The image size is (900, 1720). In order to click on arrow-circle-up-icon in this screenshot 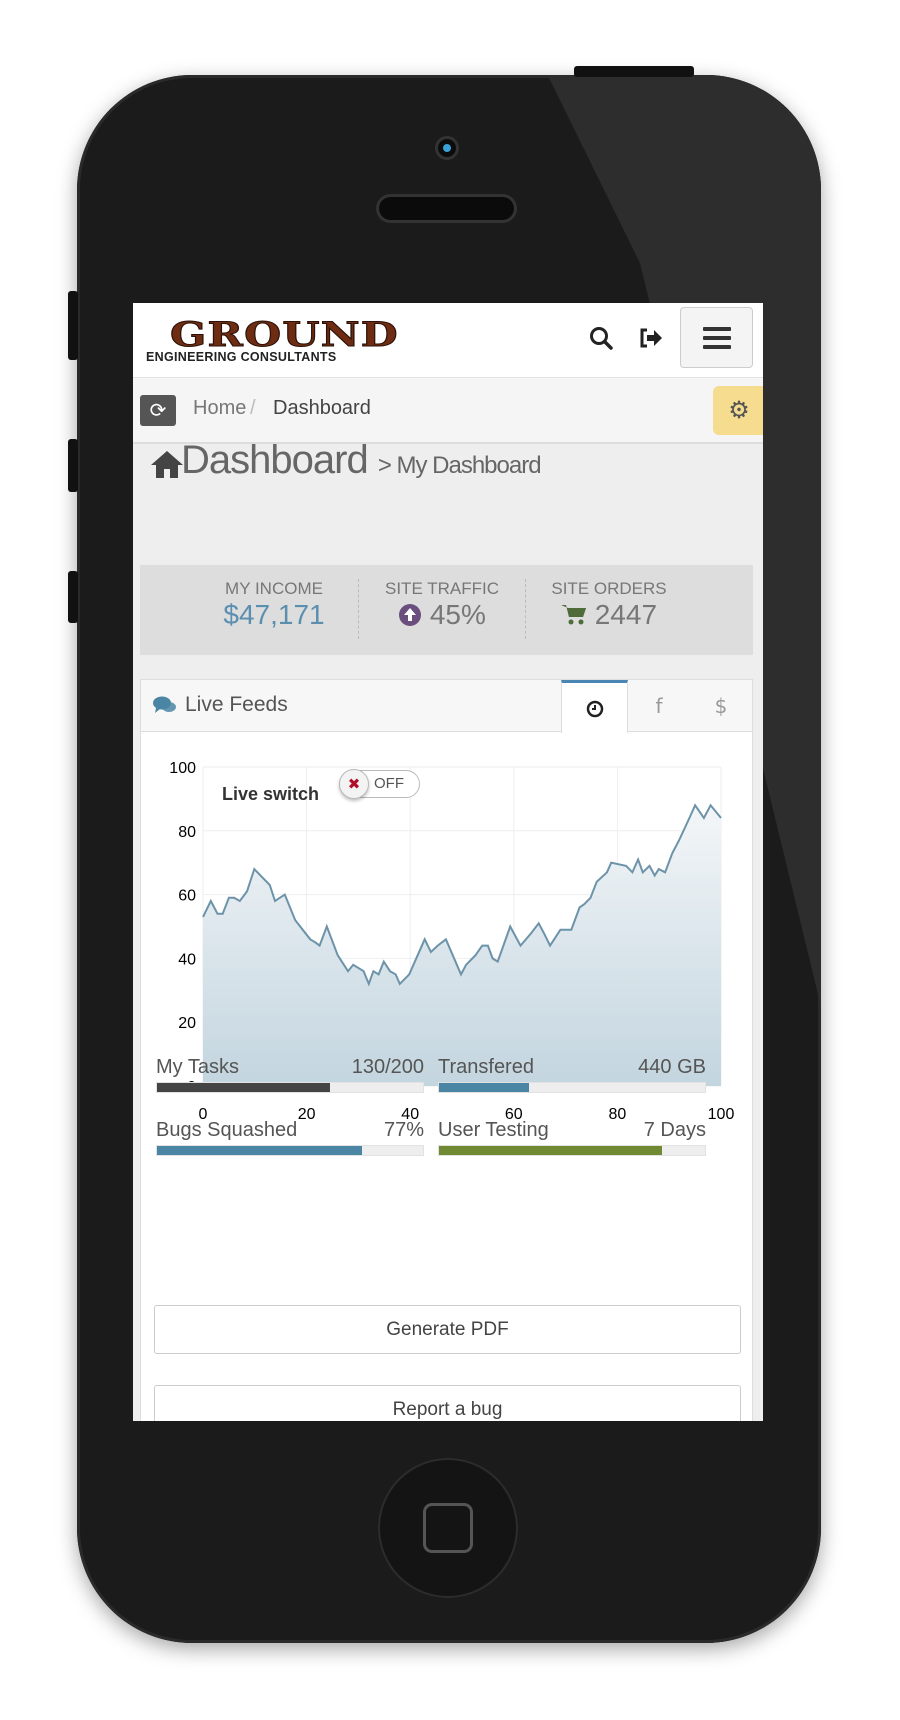, I will do `click(410, 615)`.